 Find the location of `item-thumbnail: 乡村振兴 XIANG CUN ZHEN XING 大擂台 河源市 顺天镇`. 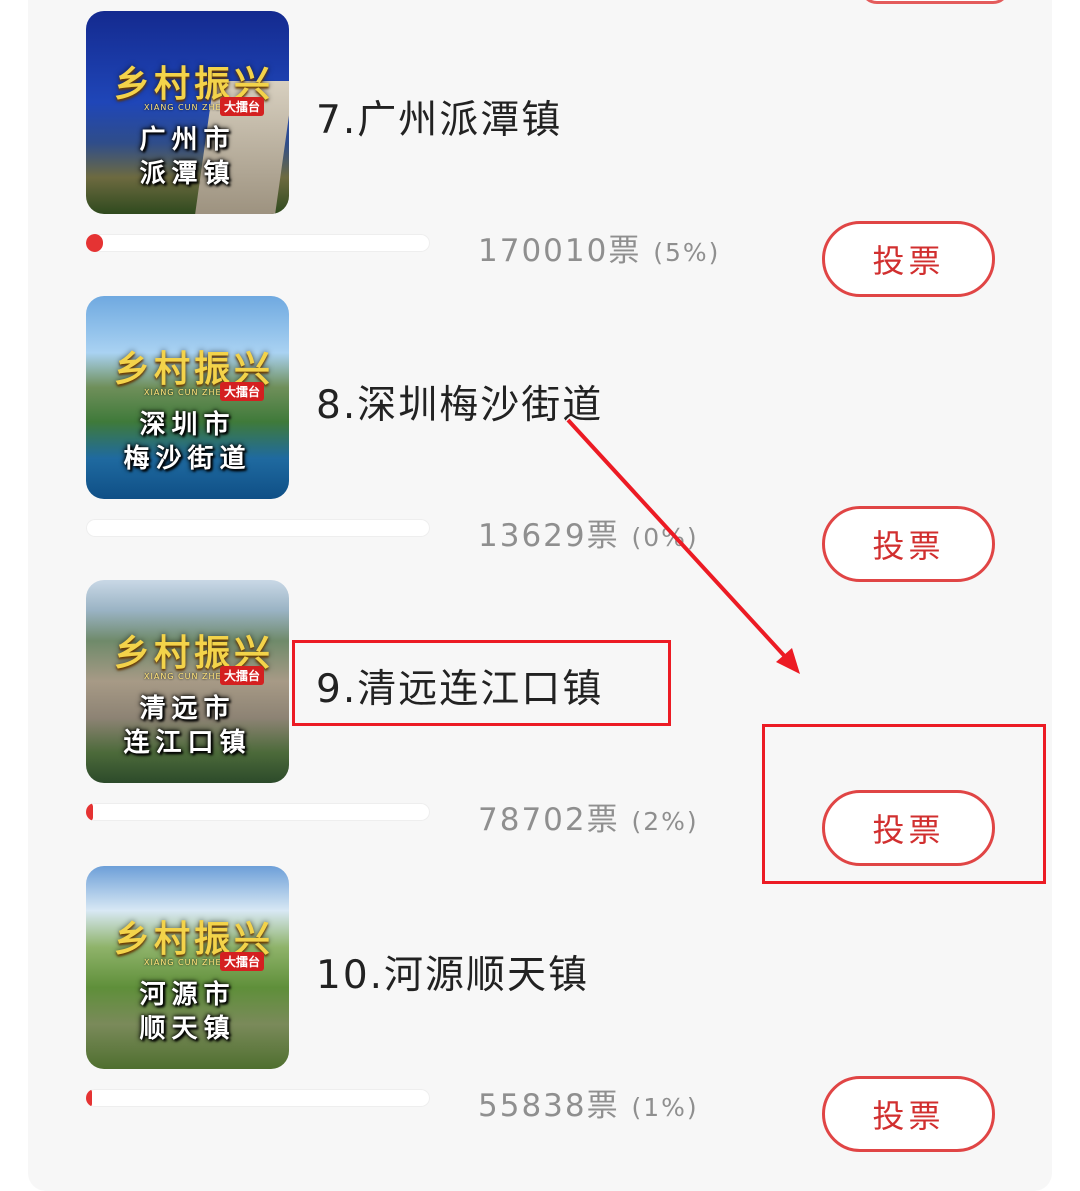

item-thumbnail: 乡村振兴 XIANG CUN ZHEN XING 大擂台 河源市 顺天镇 is located at coordinates (187, 967).